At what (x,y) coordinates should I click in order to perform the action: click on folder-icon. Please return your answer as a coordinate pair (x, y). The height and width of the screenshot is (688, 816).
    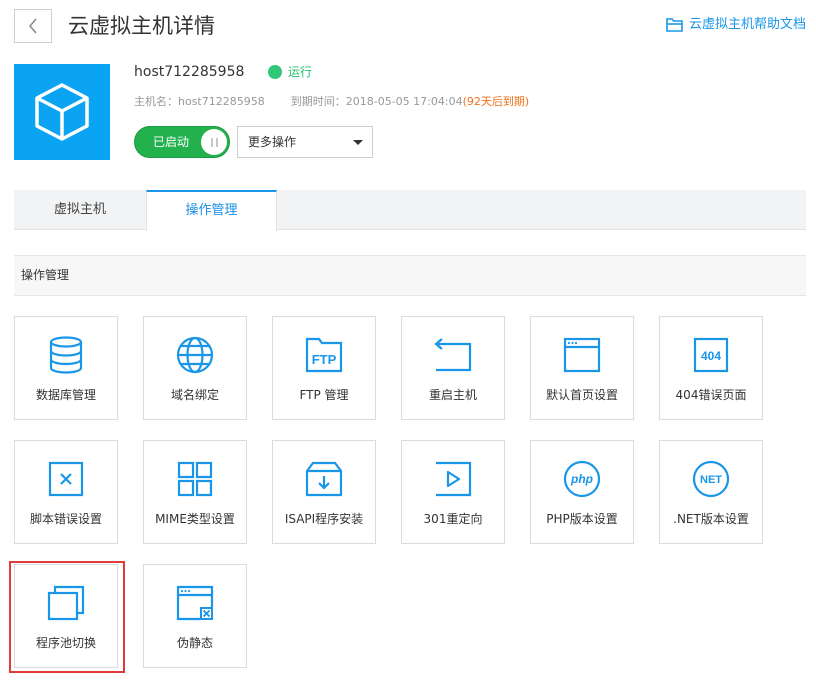
    Looking at the image, I should click on (674, 25).